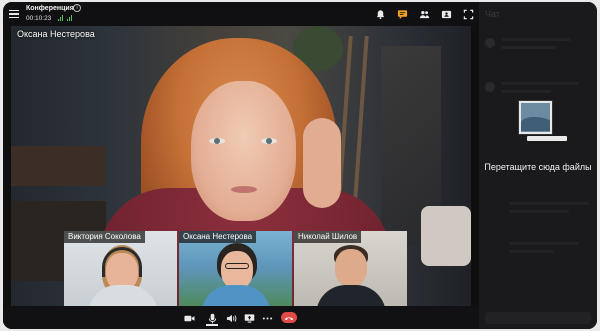  What do you see at coordinates (241, 14) in the screenshot?
I see `top-bar: Конференция i 00:10:23` at bounding box center [241, 14].